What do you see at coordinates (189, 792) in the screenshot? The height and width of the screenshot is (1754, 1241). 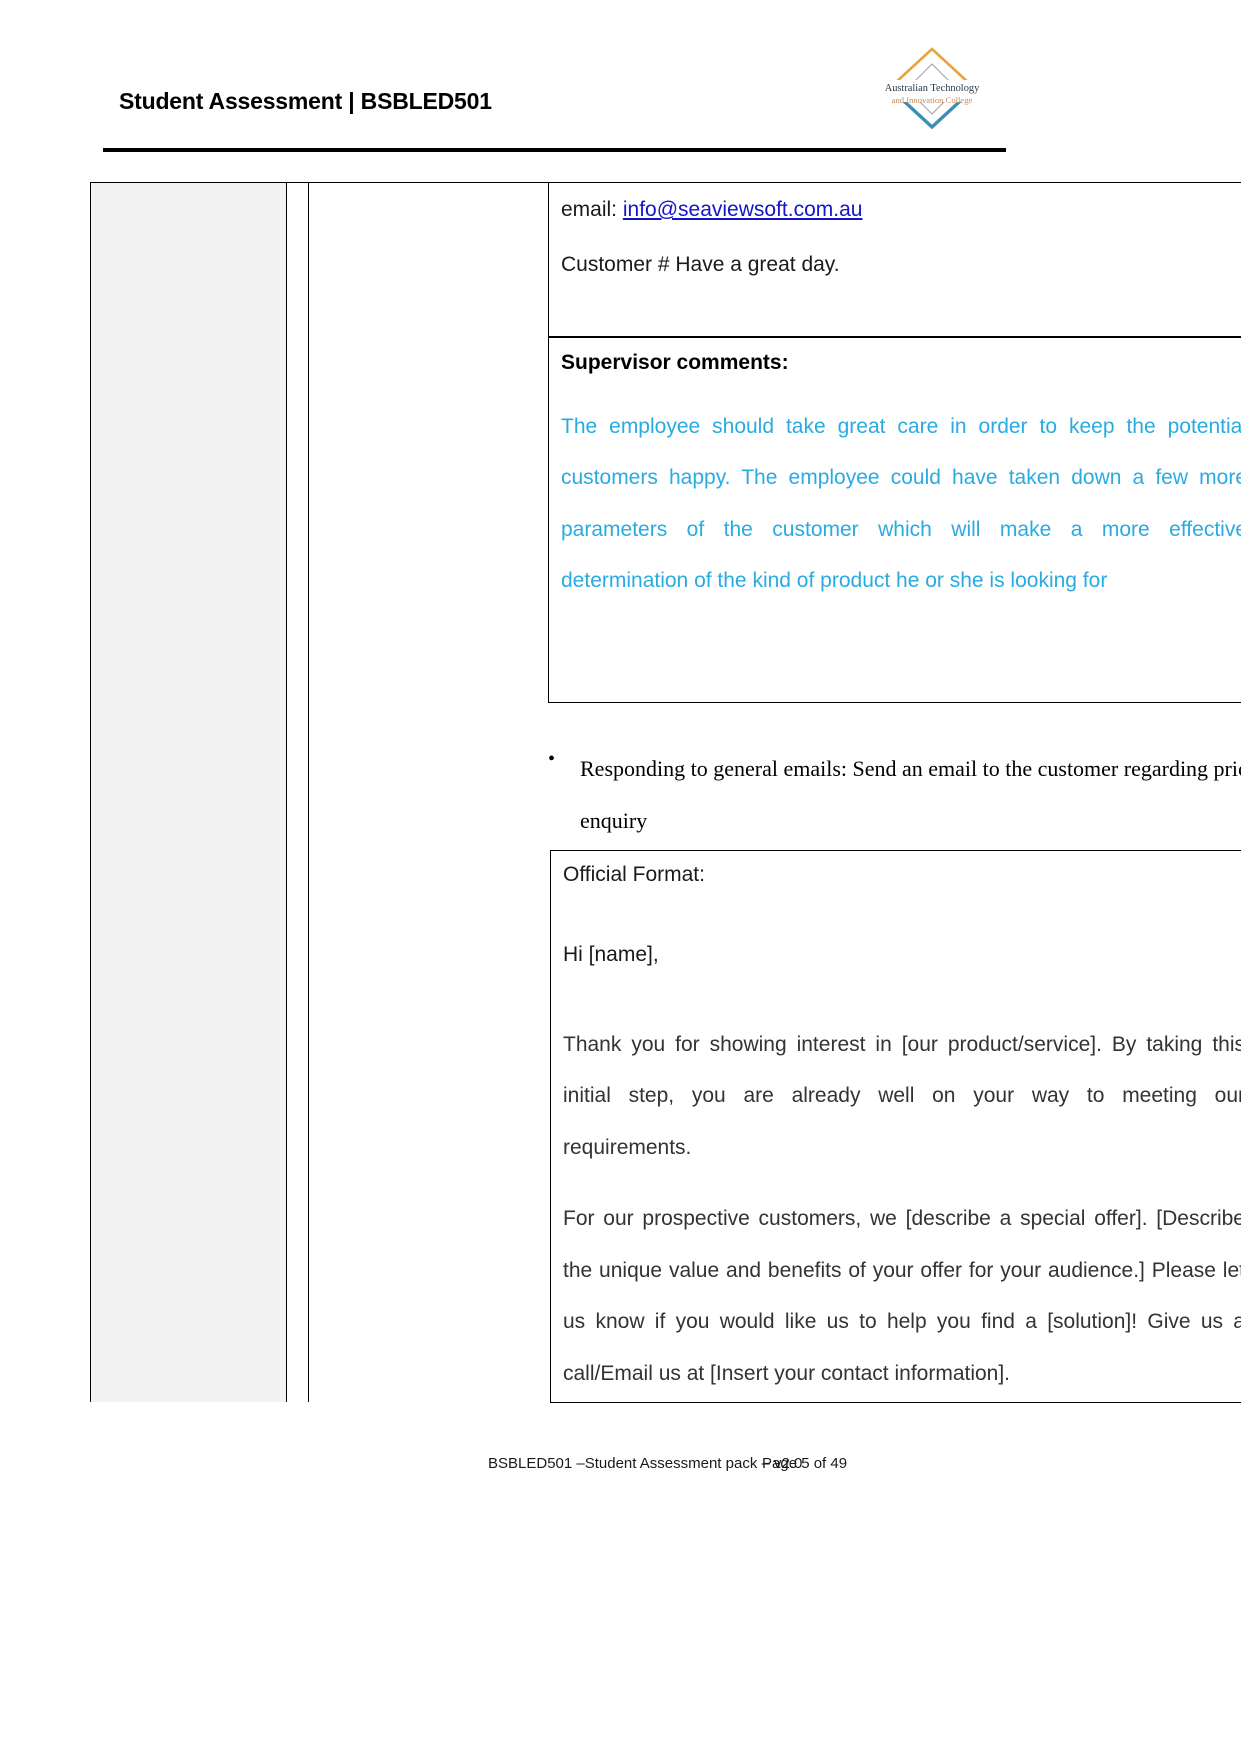 I see `table-left-shaded-column` at bounding box center [189, 792].